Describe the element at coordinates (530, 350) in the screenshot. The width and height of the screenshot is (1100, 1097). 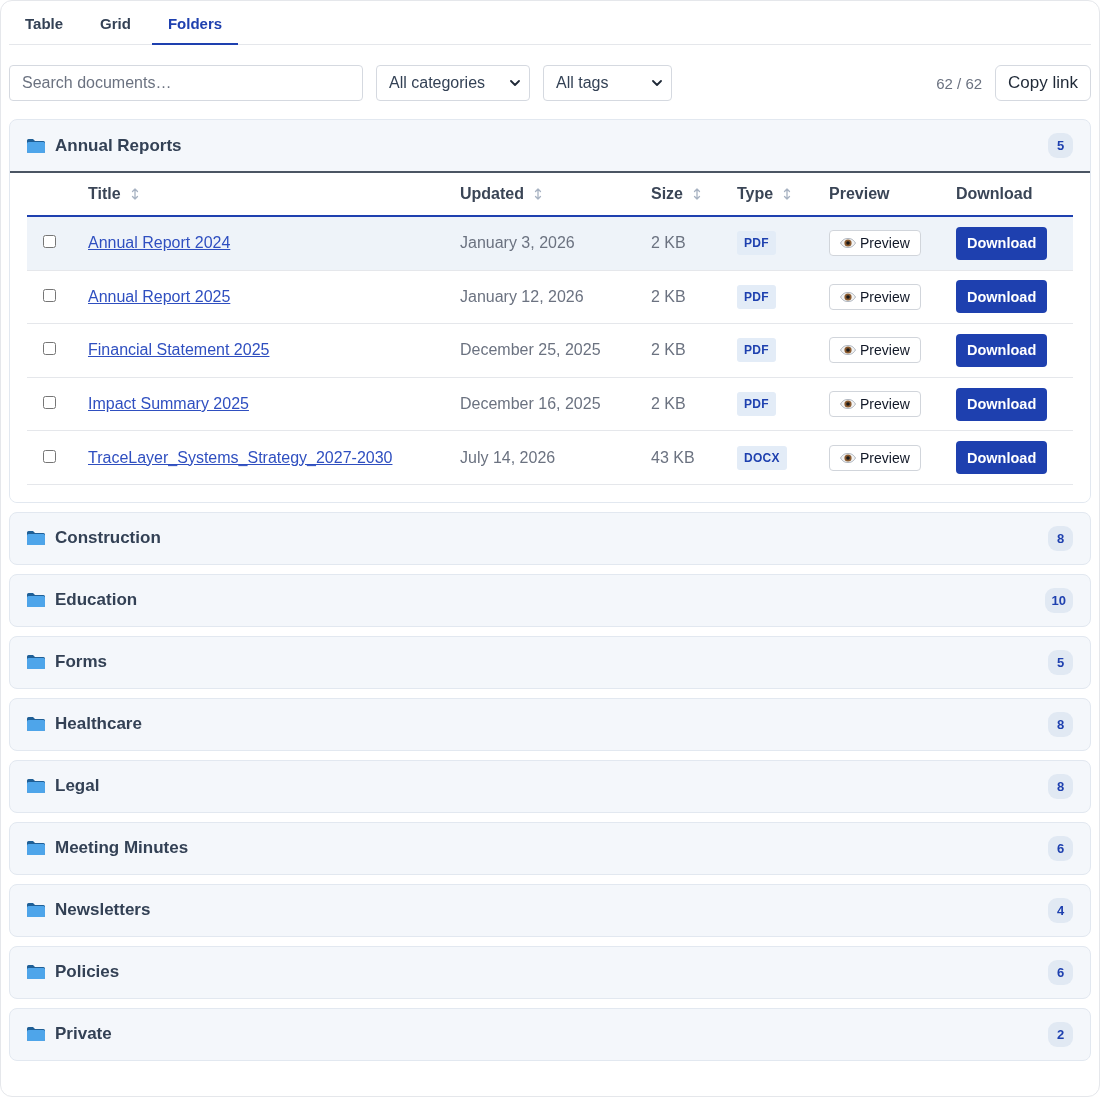
I see `updated-date: December 25, 2025` at that location.